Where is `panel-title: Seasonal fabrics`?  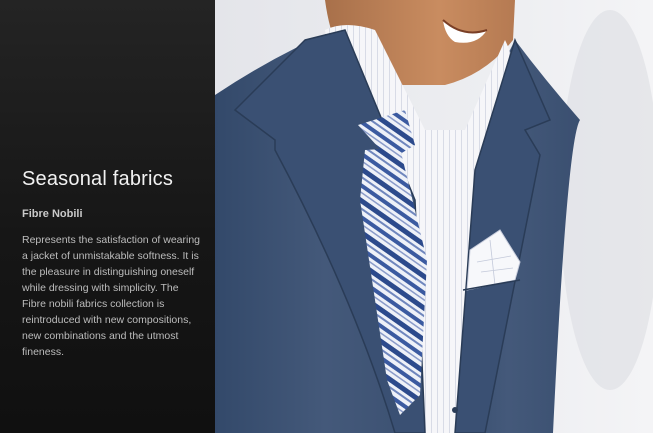 panel-title: Seasonal fabrics is located at coordinates (98, 179).